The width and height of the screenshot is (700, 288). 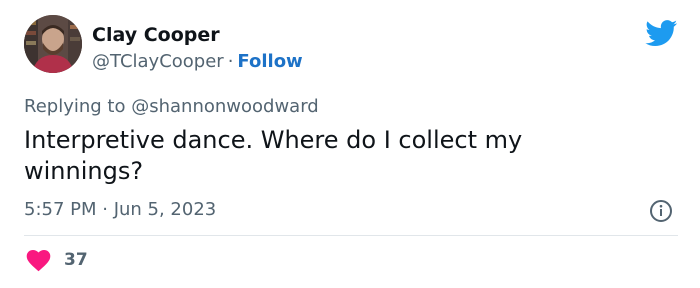 I want to click on reply-context: Replying to @shannonwoodward, so click(x=171, y=107).